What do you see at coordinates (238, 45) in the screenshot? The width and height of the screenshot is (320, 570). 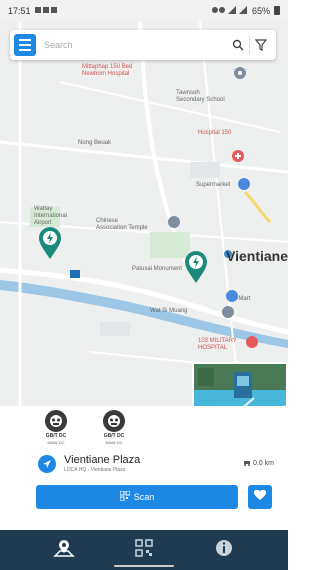 I see `search-icon` at bounding box center [238, 45].